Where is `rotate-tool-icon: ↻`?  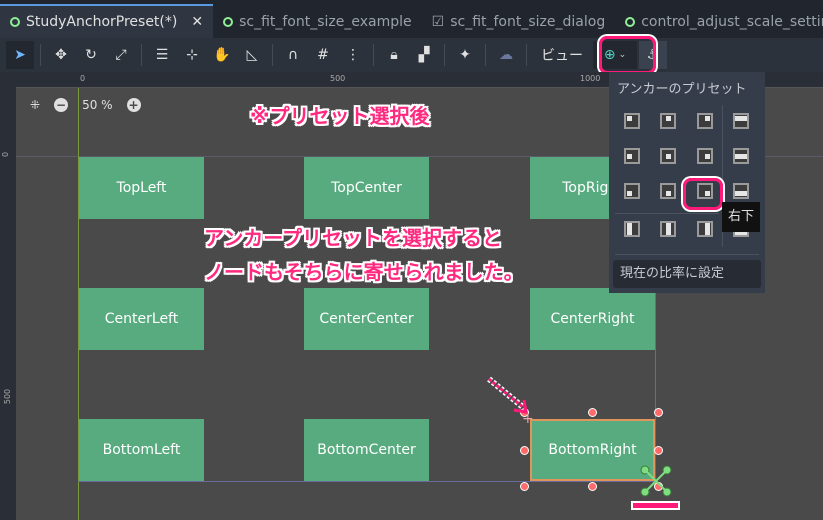 rotate-tool-icon: ↻ is located at coordinates (91, 55).